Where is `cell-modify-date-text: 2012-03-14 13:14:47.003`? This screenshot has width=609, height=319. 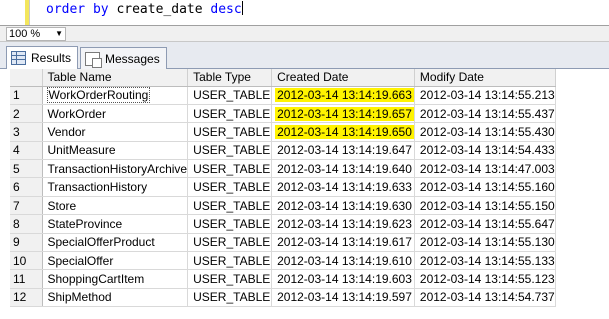 cell-modify-date-text: 2012-03-14 13:14:47.003 is located at coordinates (487, 168).